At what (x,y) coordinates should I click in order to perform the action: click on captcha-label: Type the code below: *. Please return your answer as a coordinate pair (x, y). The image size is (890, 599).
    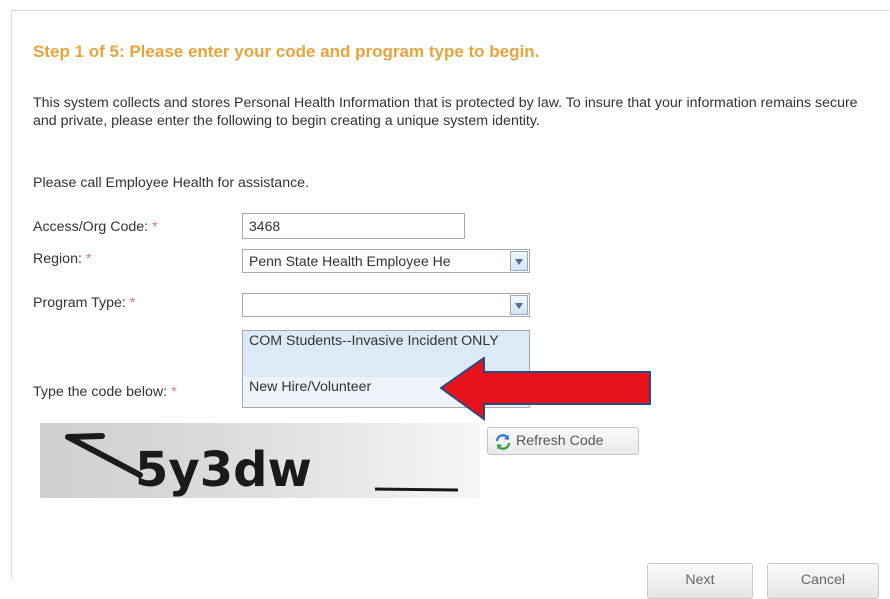
    Looking at the image, I should click on (105, 392).